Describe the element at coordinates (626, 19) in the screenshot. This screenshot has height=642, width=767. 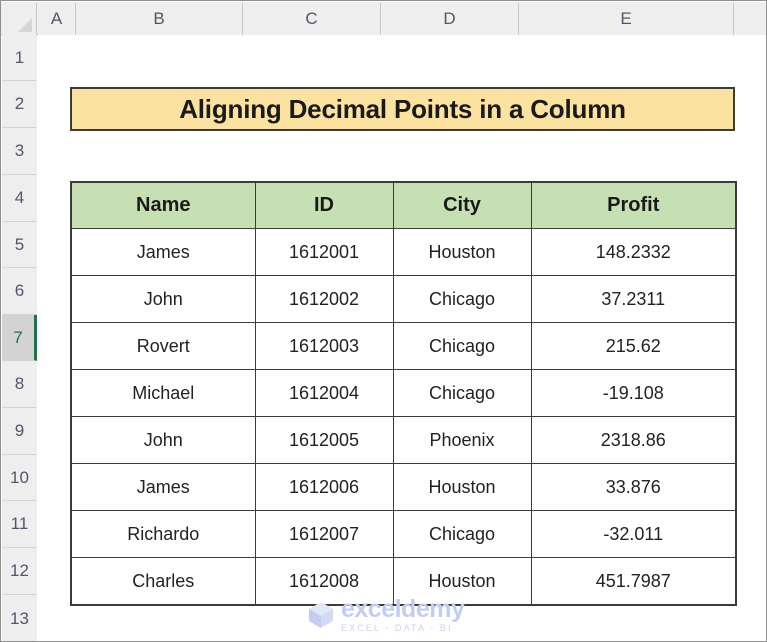
I see `column-header-e: E` at that location.